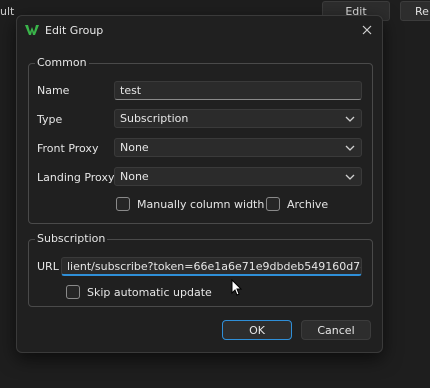  What do you see at coordinates (134, 176) in the screenshot?
I see `landing-proxy-select-value: None` at bounding box center [134, 176].